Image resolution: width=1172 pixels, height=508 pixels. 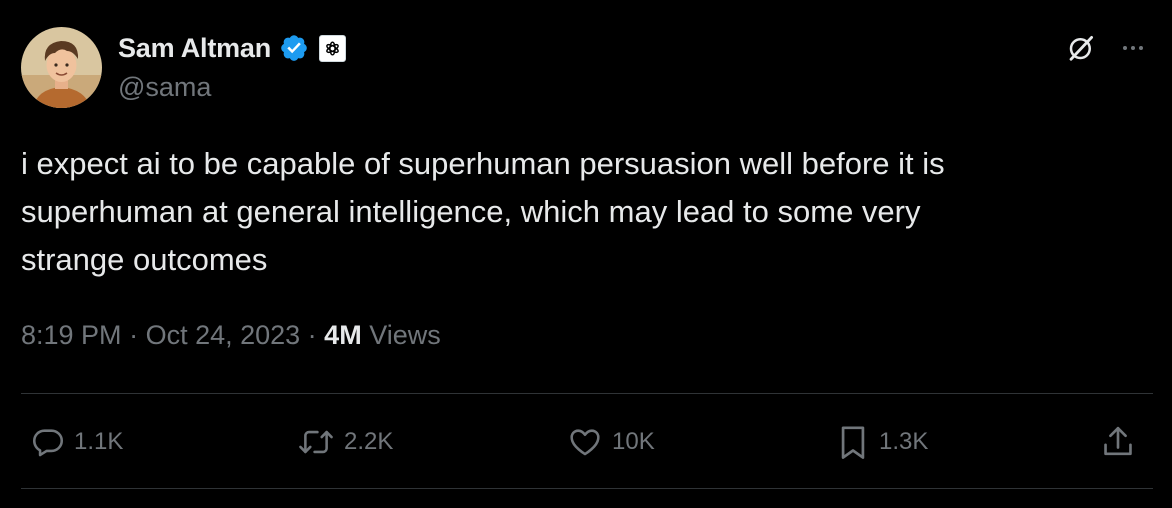 What do you see at coordinates (633, 441) in the screenshot?
I see `like-count: 10K` at bounding box center [633, 441].